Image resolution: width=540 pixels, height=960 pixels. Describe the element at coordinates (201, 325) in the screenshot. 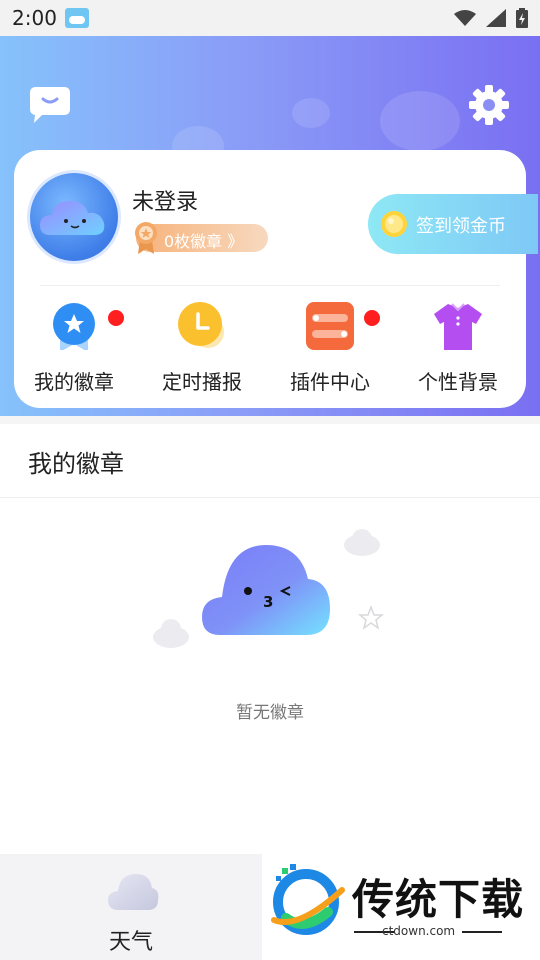

I see `clock-icon` at that location.